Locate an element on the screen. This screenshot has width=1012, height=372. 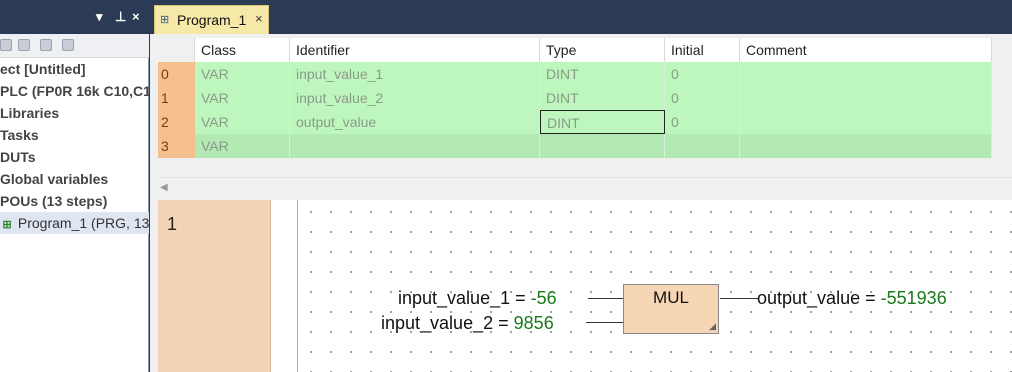
panel-close-button: × is located at coordinates (136, 16).